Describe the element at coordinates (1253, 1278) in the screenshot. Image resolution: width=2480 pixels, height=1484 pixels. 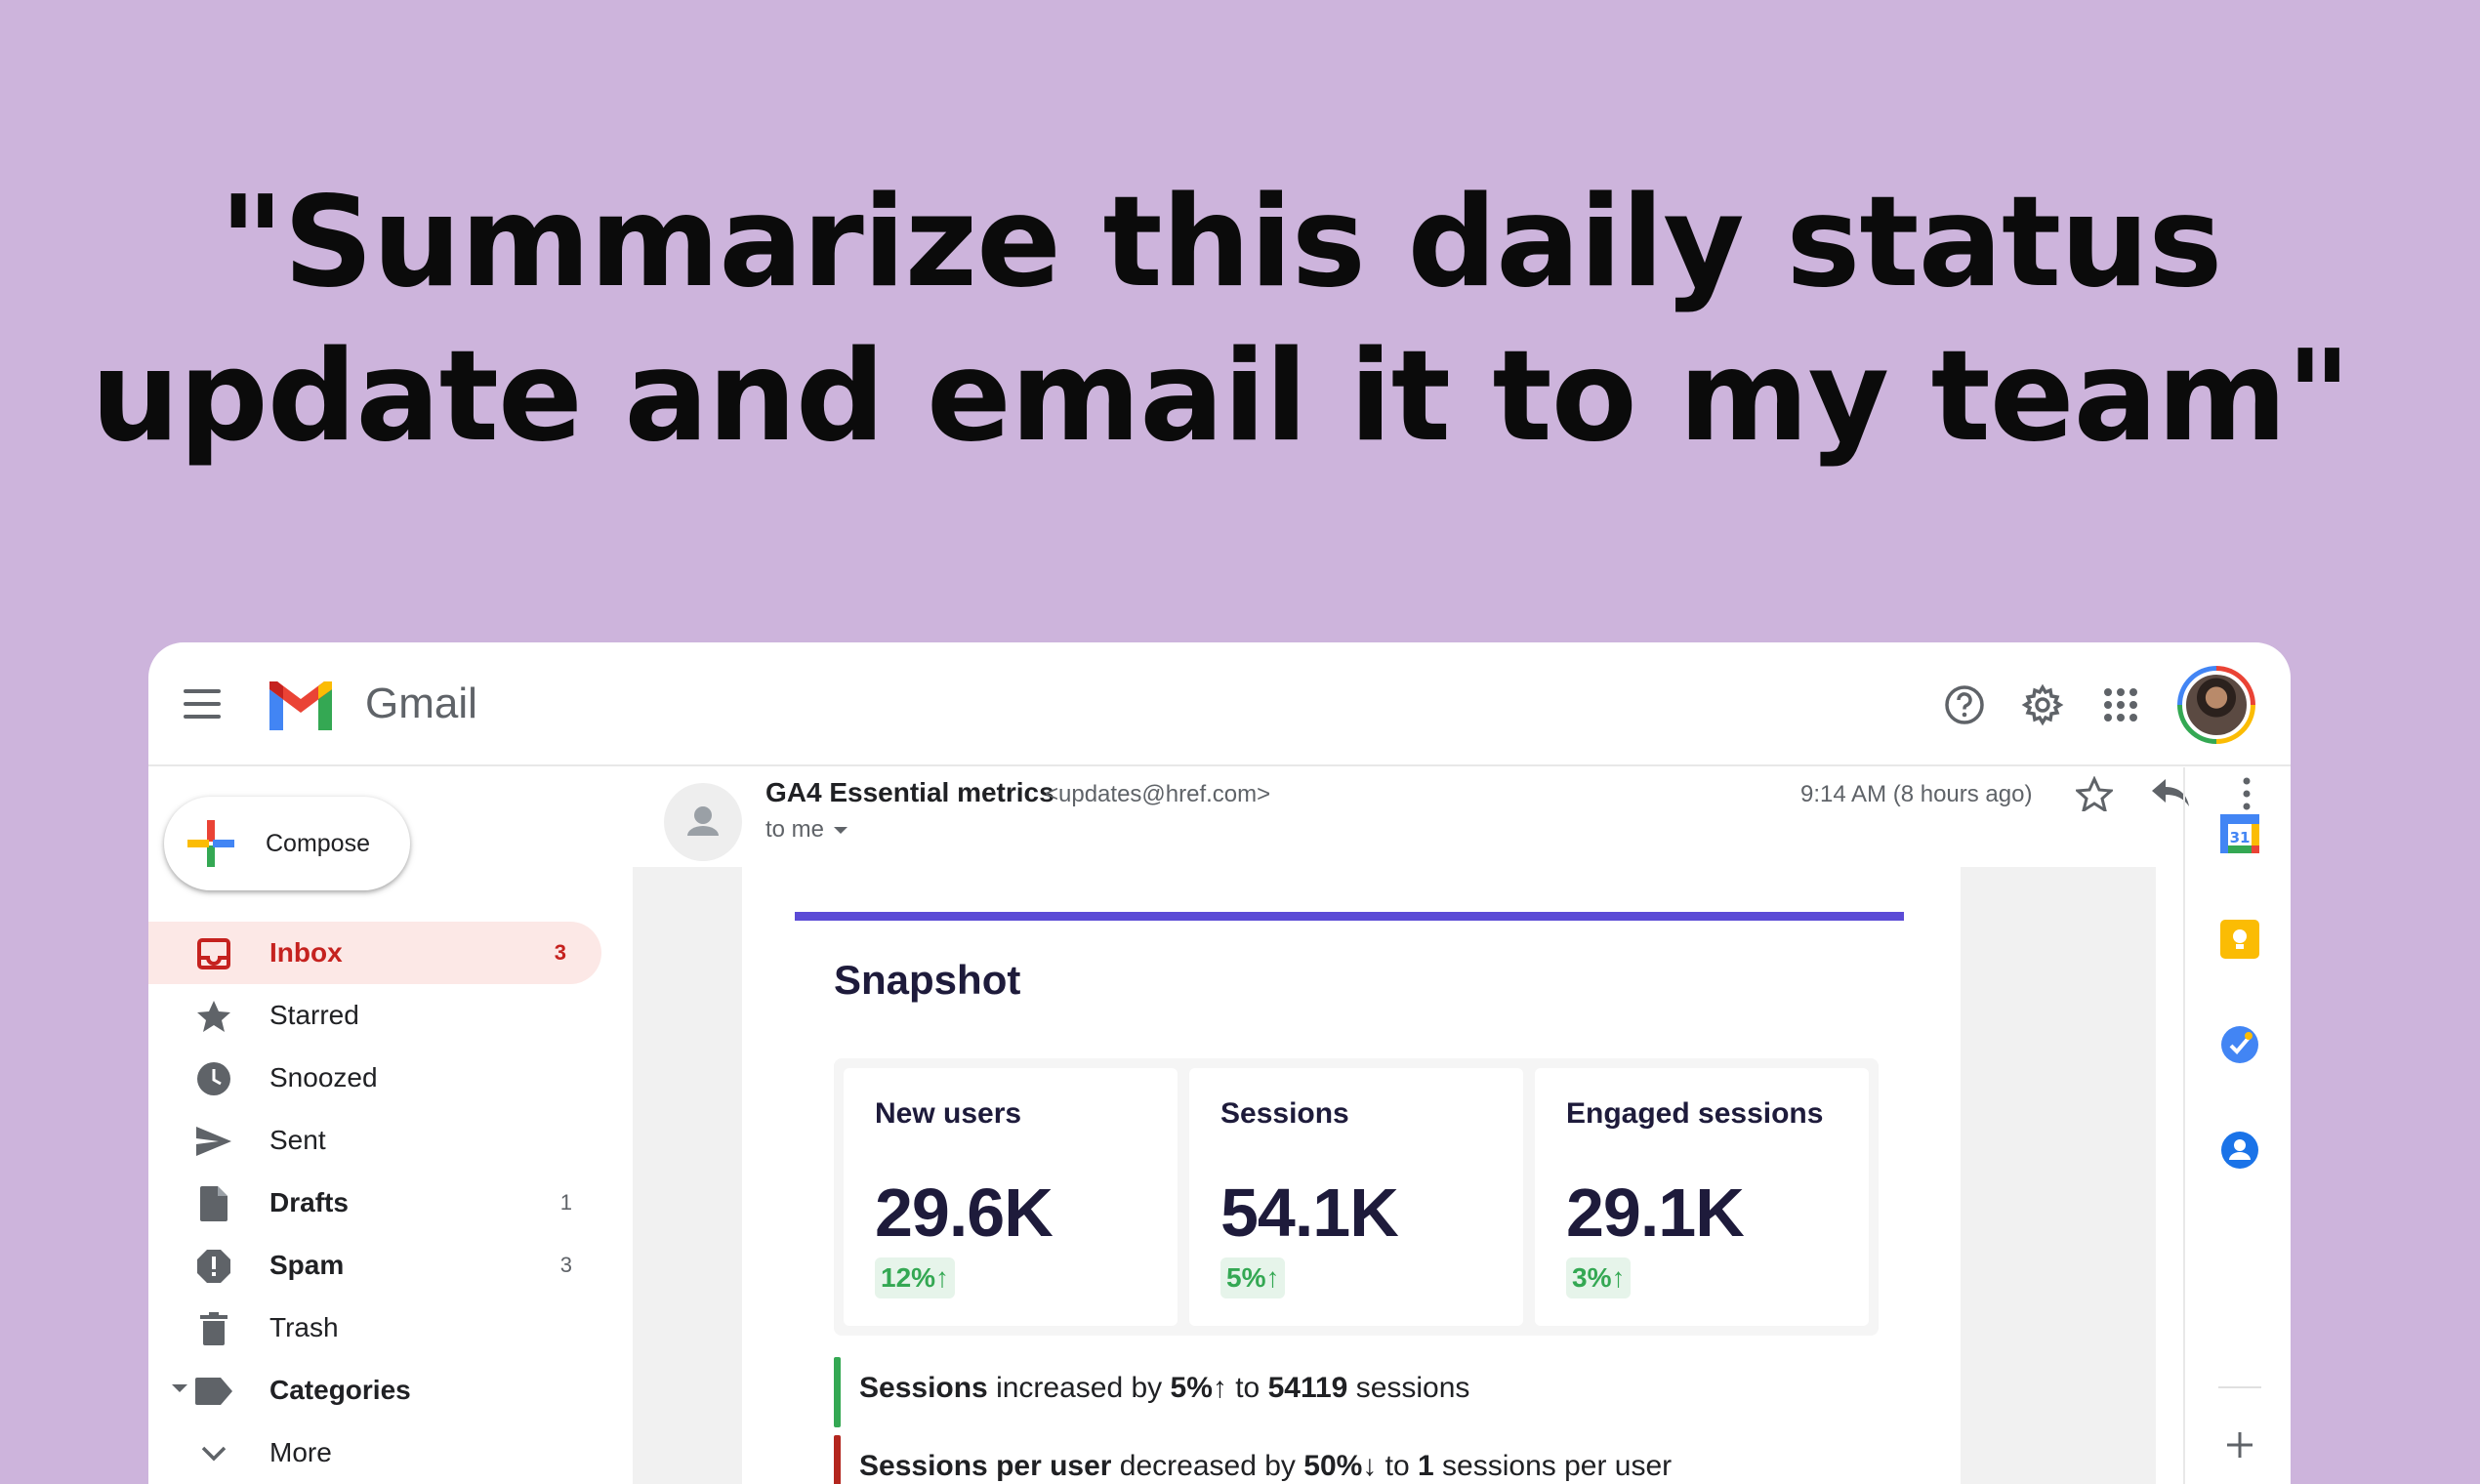
I see `metric-change-badge: 5%↑` at that location.